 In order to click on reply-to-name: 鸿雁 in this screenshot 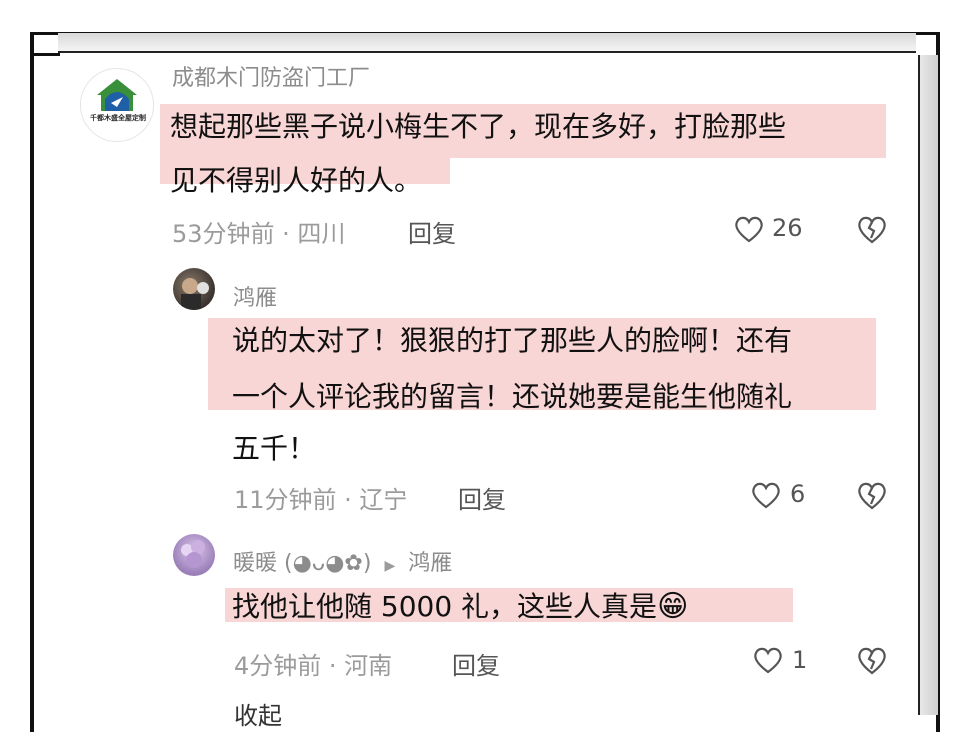, I will do `click(430, 563)`.